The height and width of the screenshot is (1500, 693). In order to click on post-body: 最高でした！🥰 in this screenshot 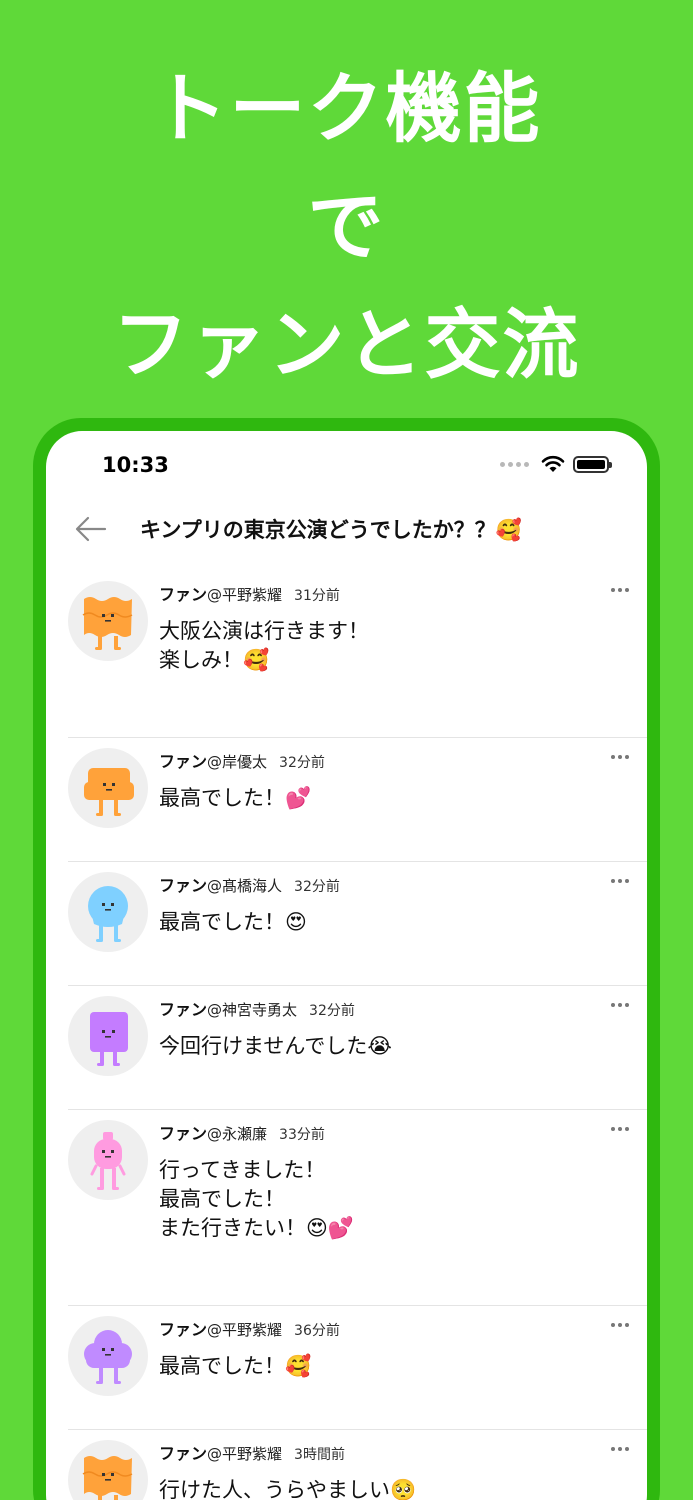, I will do `click(235, 1366)`.